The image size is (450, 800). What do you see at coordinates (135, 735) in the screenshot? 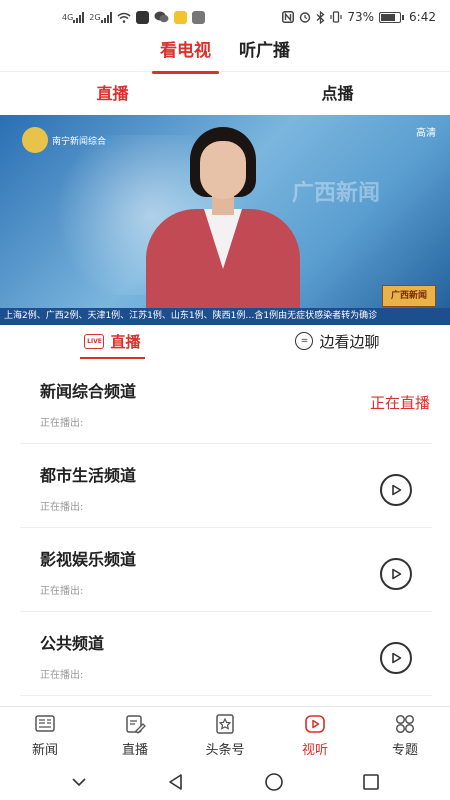
I see `nav-live: 直播` at bounding box center [135, 735].